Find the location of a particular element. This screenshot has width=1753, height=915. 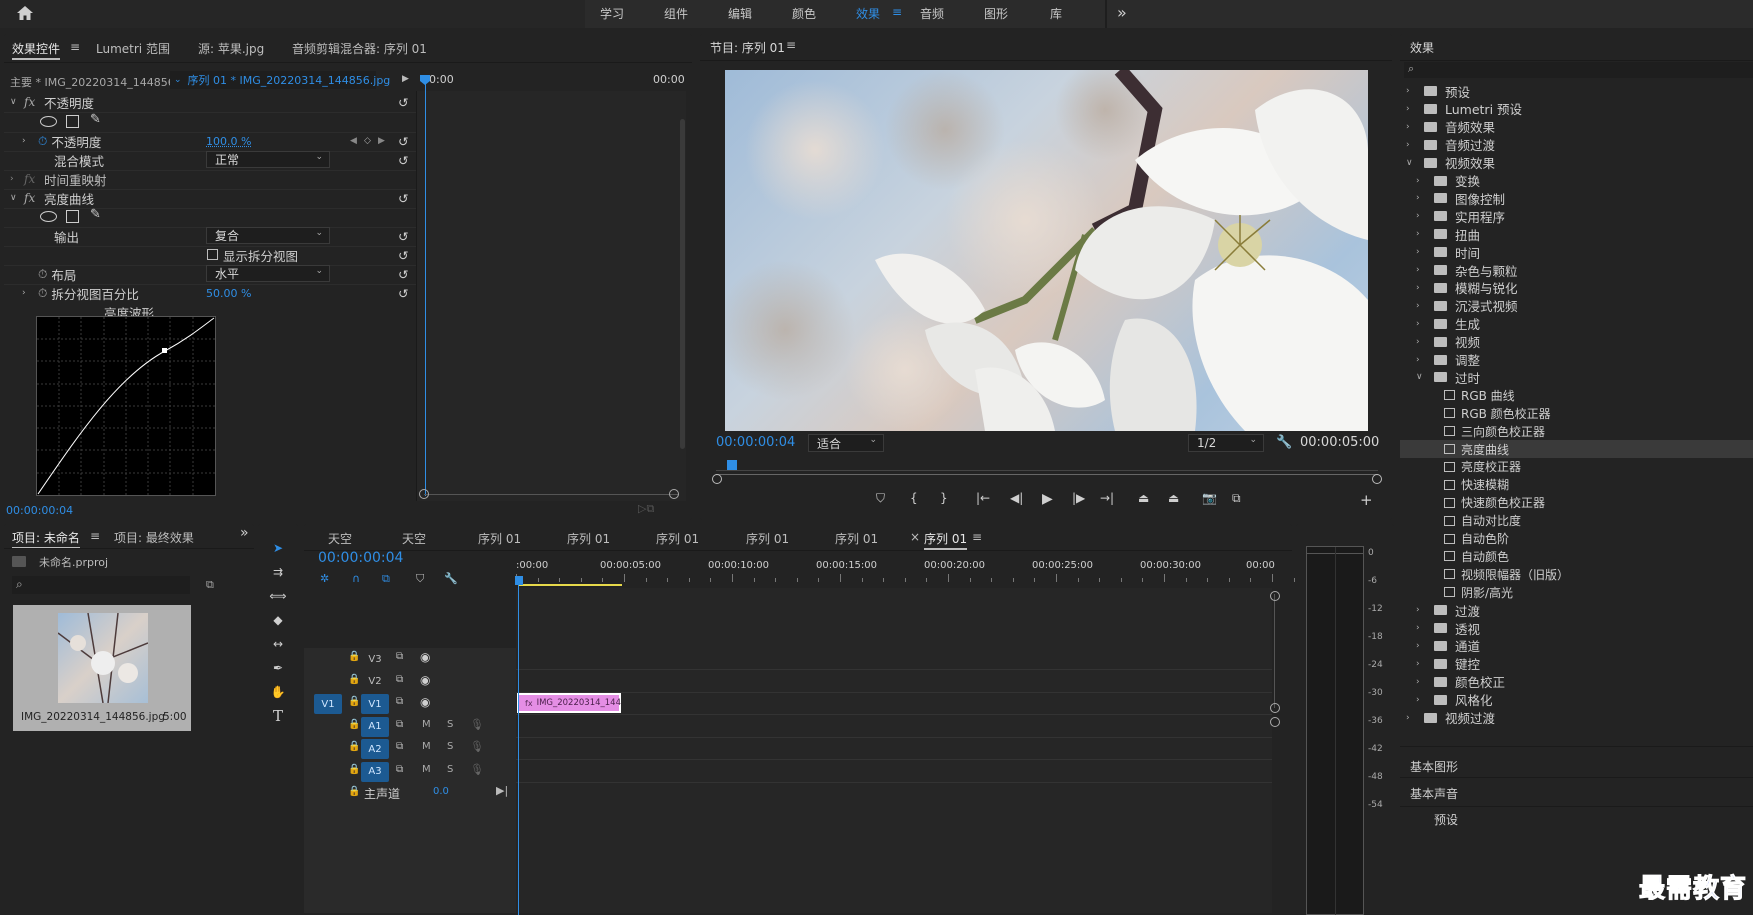

vscroll-handle-audio is located at coordinates (1275, 722).